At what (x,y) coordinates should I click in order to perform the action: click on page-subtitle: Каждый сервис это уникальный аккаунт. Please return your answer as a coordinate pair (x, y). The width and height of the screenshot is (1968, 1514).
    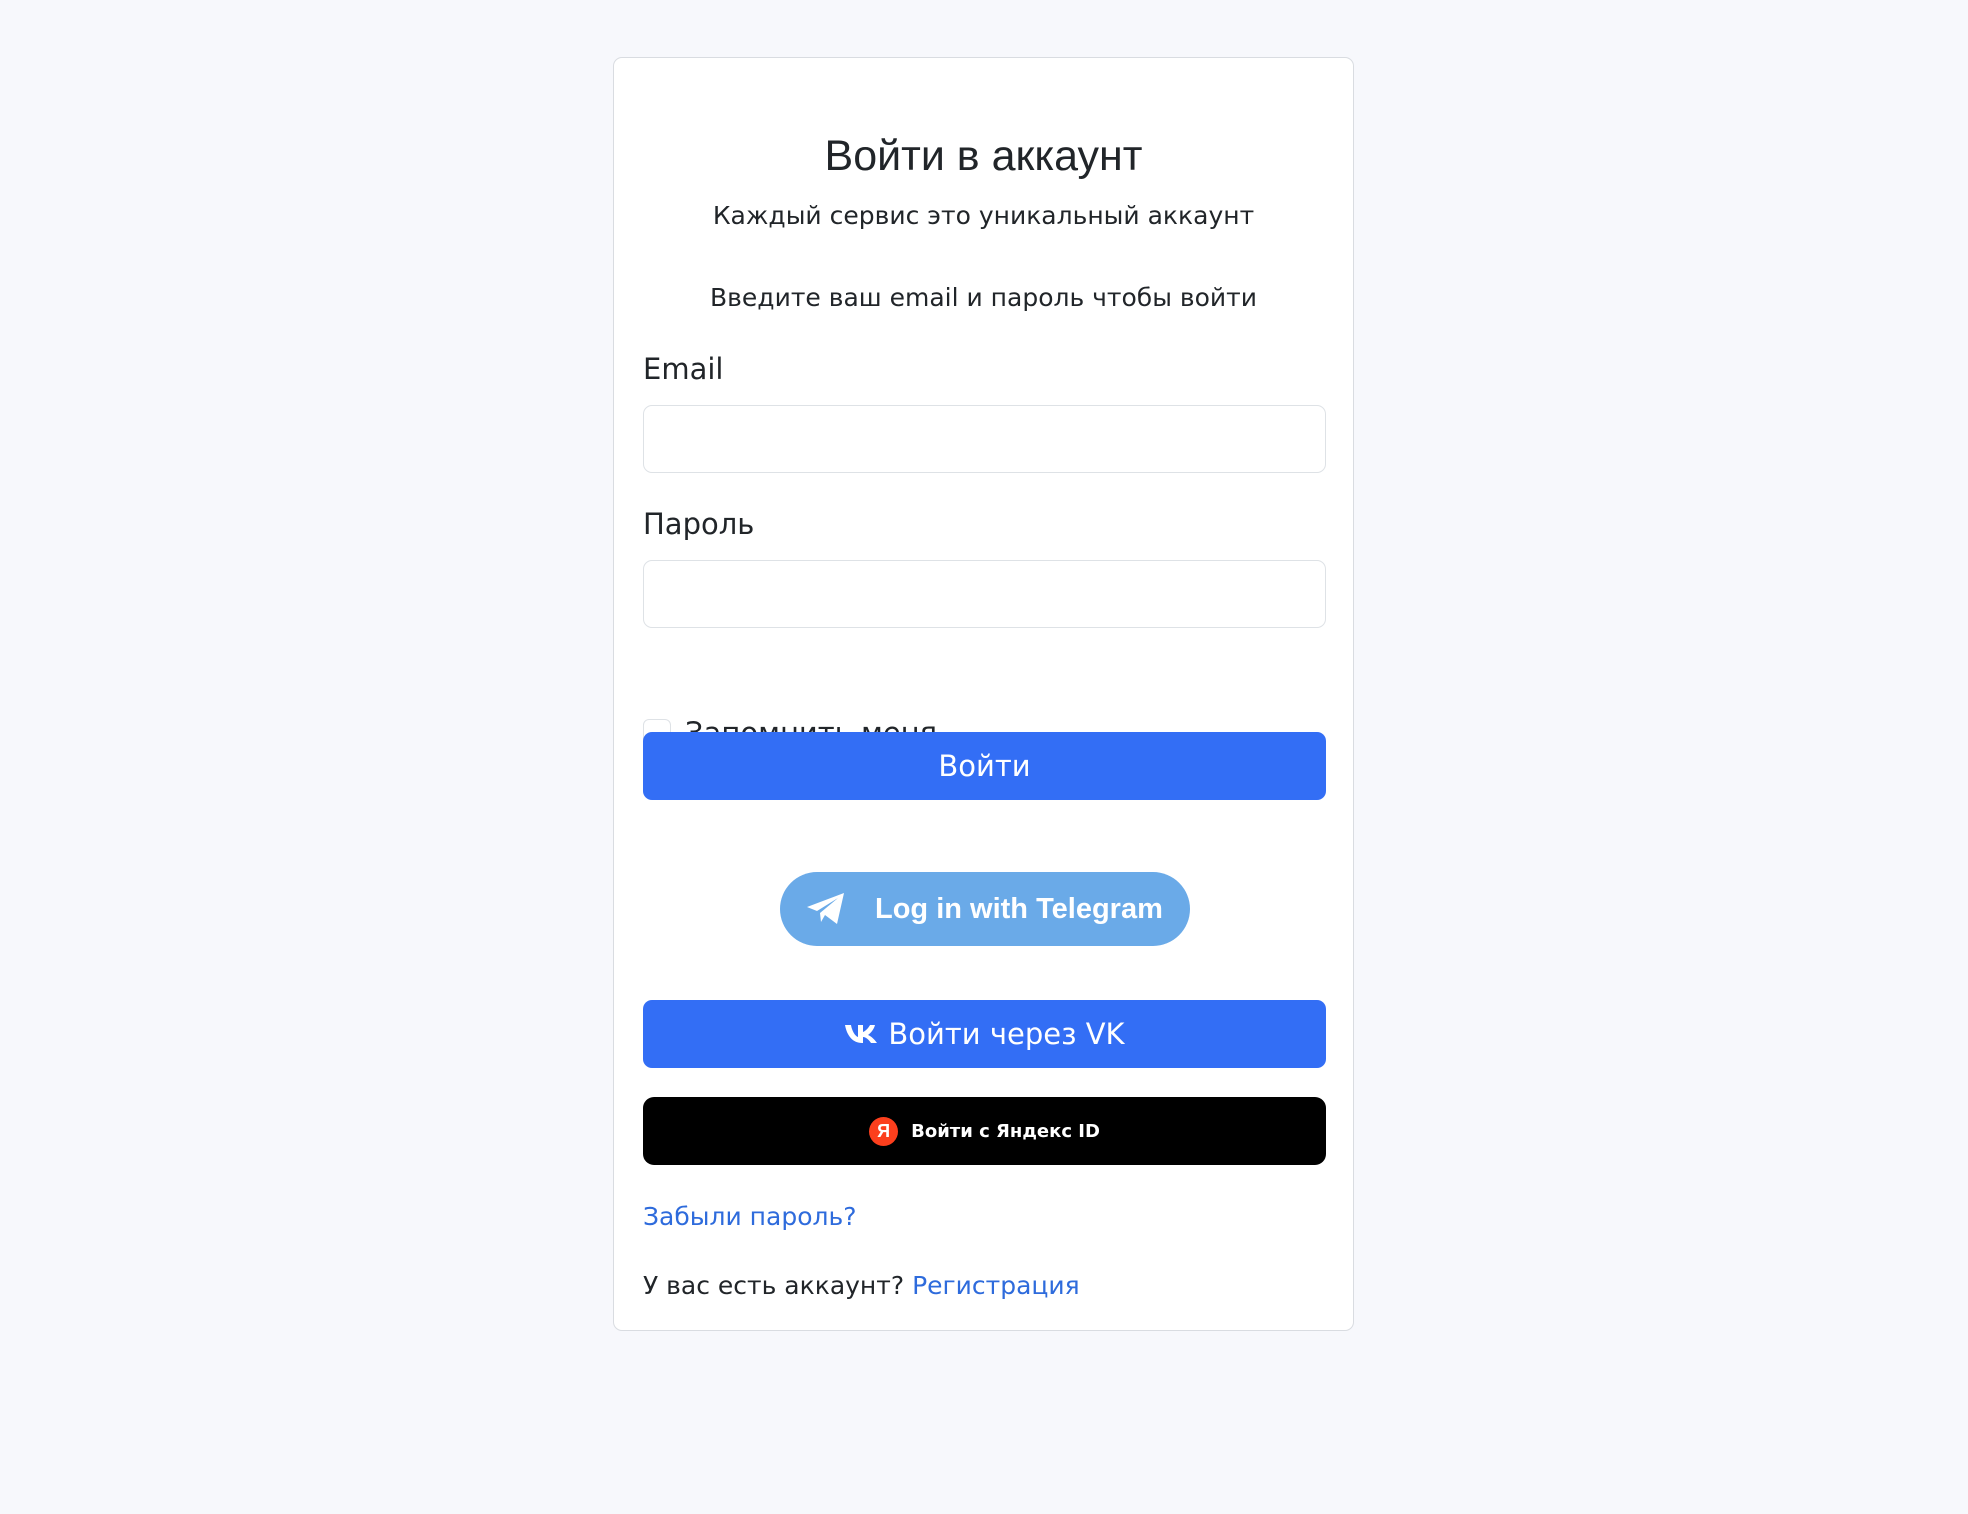
    Looking at the image, I should click on (983, 215).